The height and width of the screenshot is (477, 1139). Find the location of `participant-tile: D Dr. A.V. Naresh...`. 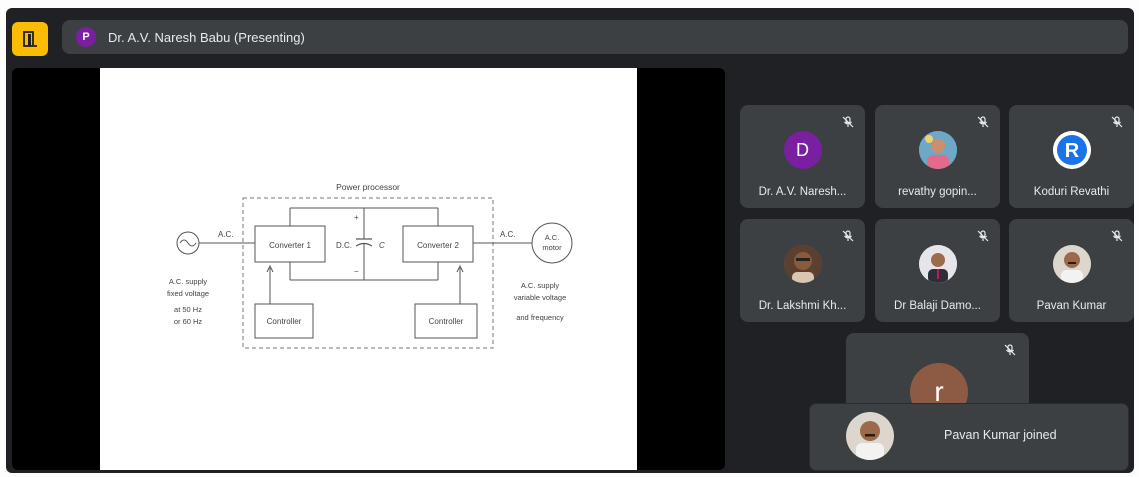

participant-tile: D Dr. A.V. Naresh... is located at coordinates (802, 156).